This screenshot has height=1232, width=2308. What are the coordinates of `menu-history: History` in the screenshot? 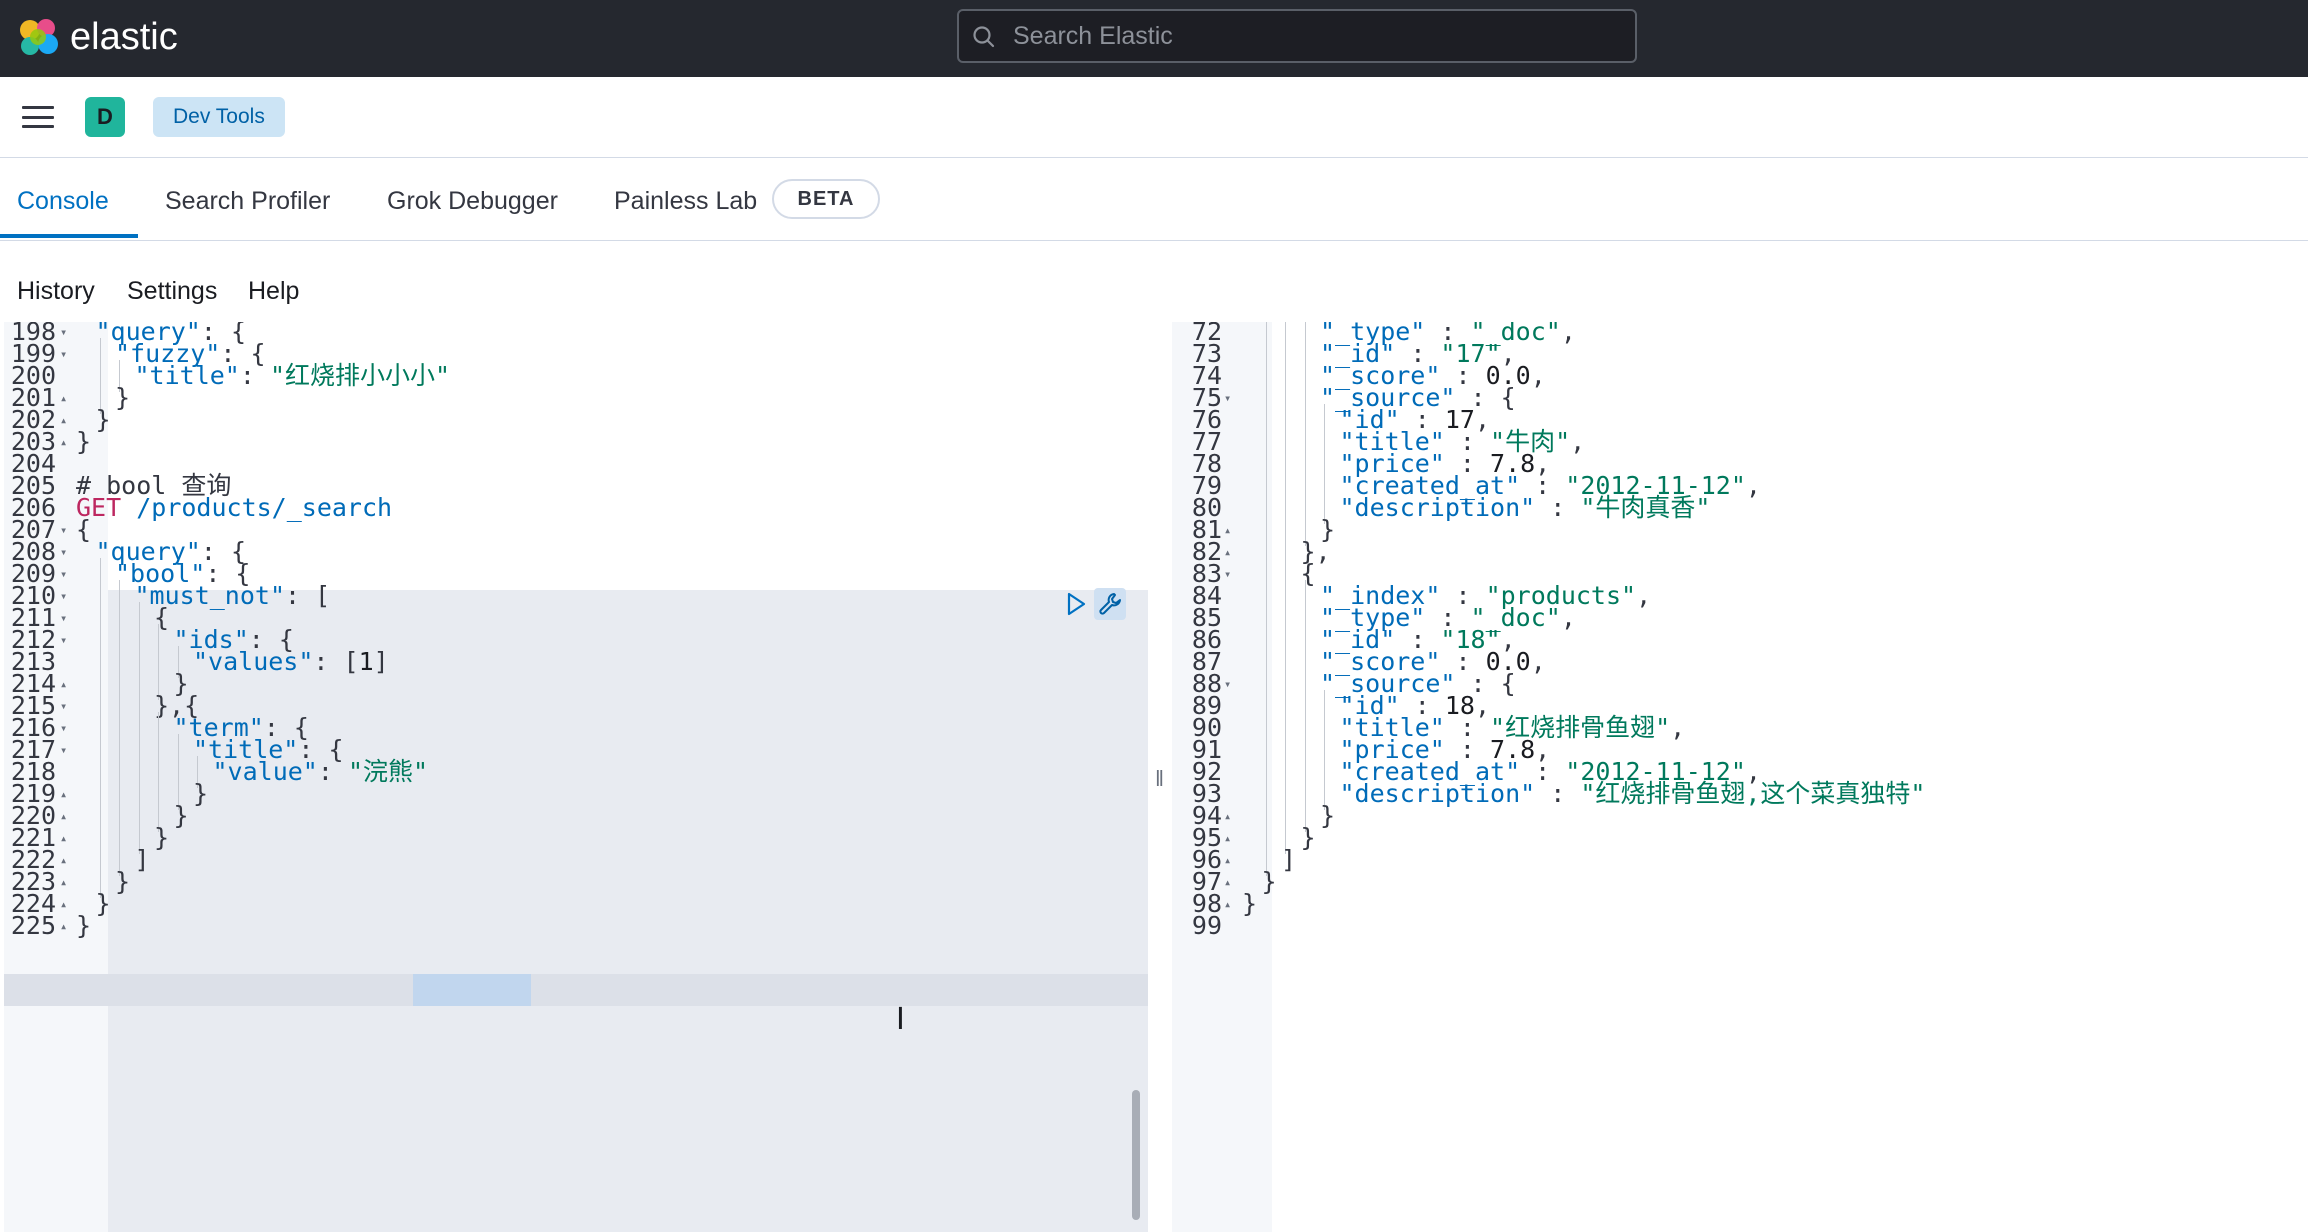 It's located at (56, 291).